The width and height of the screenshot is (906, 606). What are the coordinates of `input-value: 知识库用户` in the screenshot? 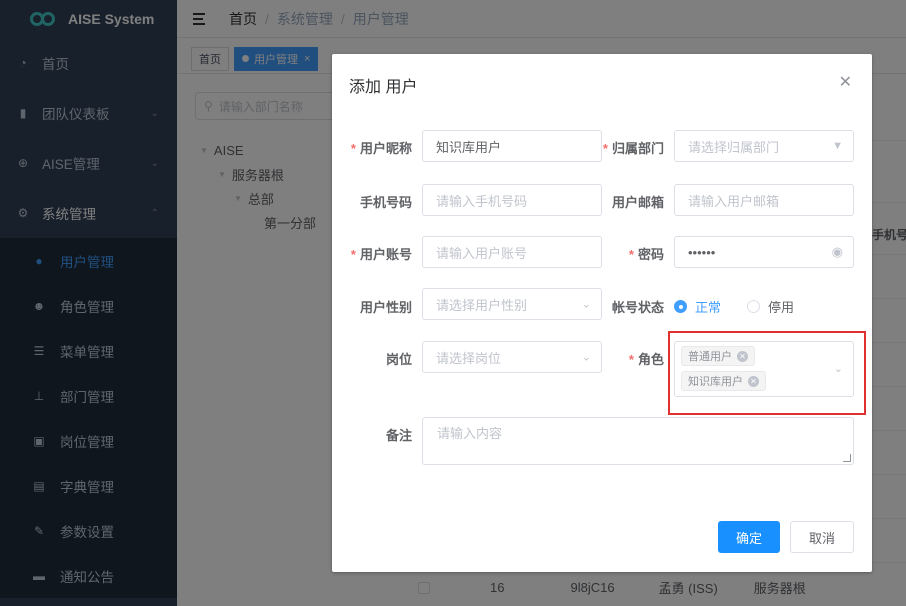 It's located at (469, 147).